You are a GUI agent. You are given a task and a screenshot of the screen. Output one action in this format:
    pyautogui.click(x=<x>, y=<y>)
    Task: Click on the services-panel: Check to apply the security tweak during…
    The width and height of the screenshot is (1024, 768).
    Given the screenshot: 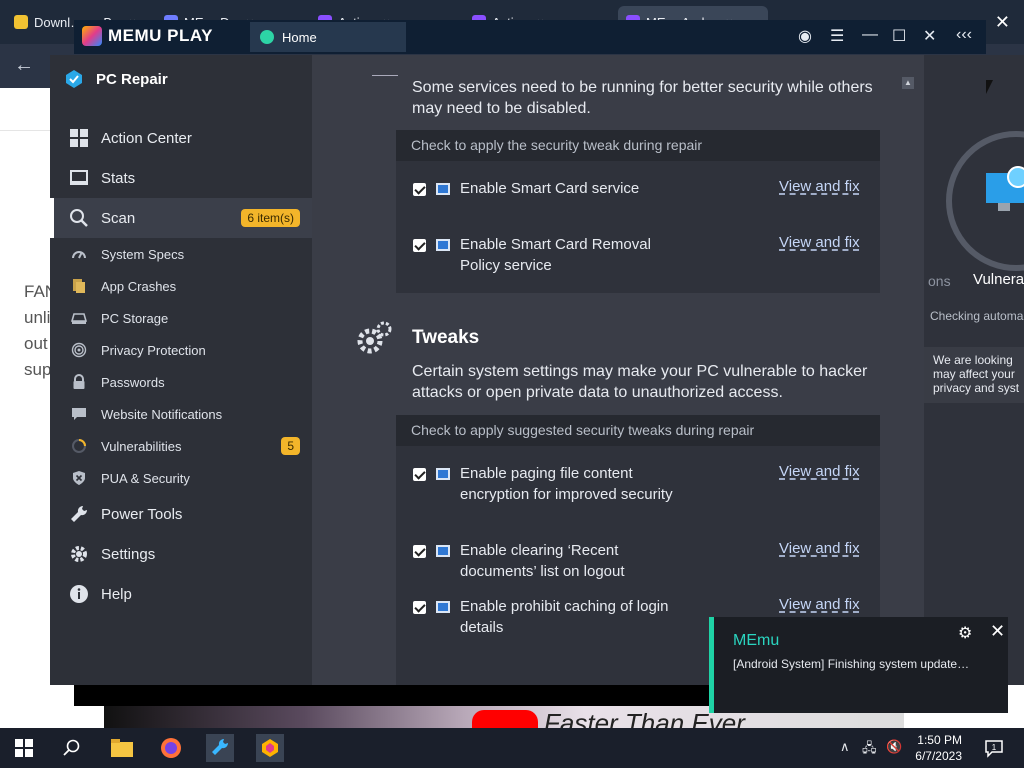 What is the action you would take?
    pyautogui.click(x=638, y=211)
    